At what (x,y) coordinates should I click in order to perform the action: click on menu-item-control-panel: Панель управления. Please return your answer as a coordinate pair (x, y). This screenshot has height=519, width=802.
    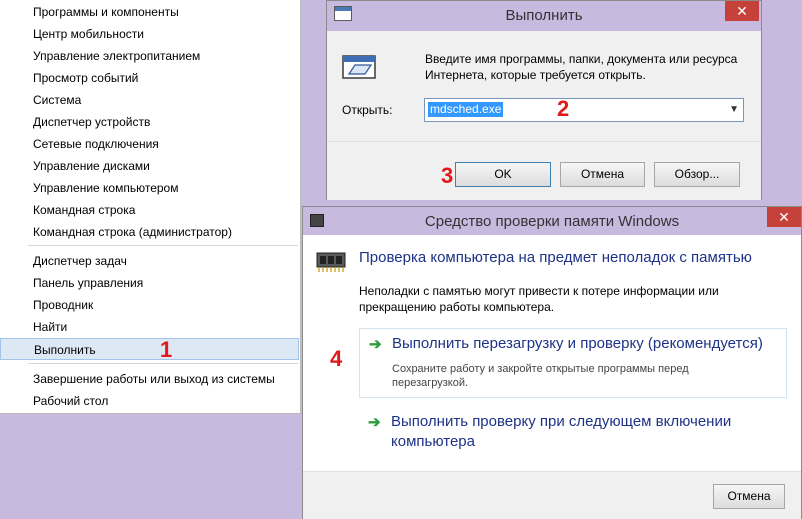
    Looking at the image, I should click on (150, 283).